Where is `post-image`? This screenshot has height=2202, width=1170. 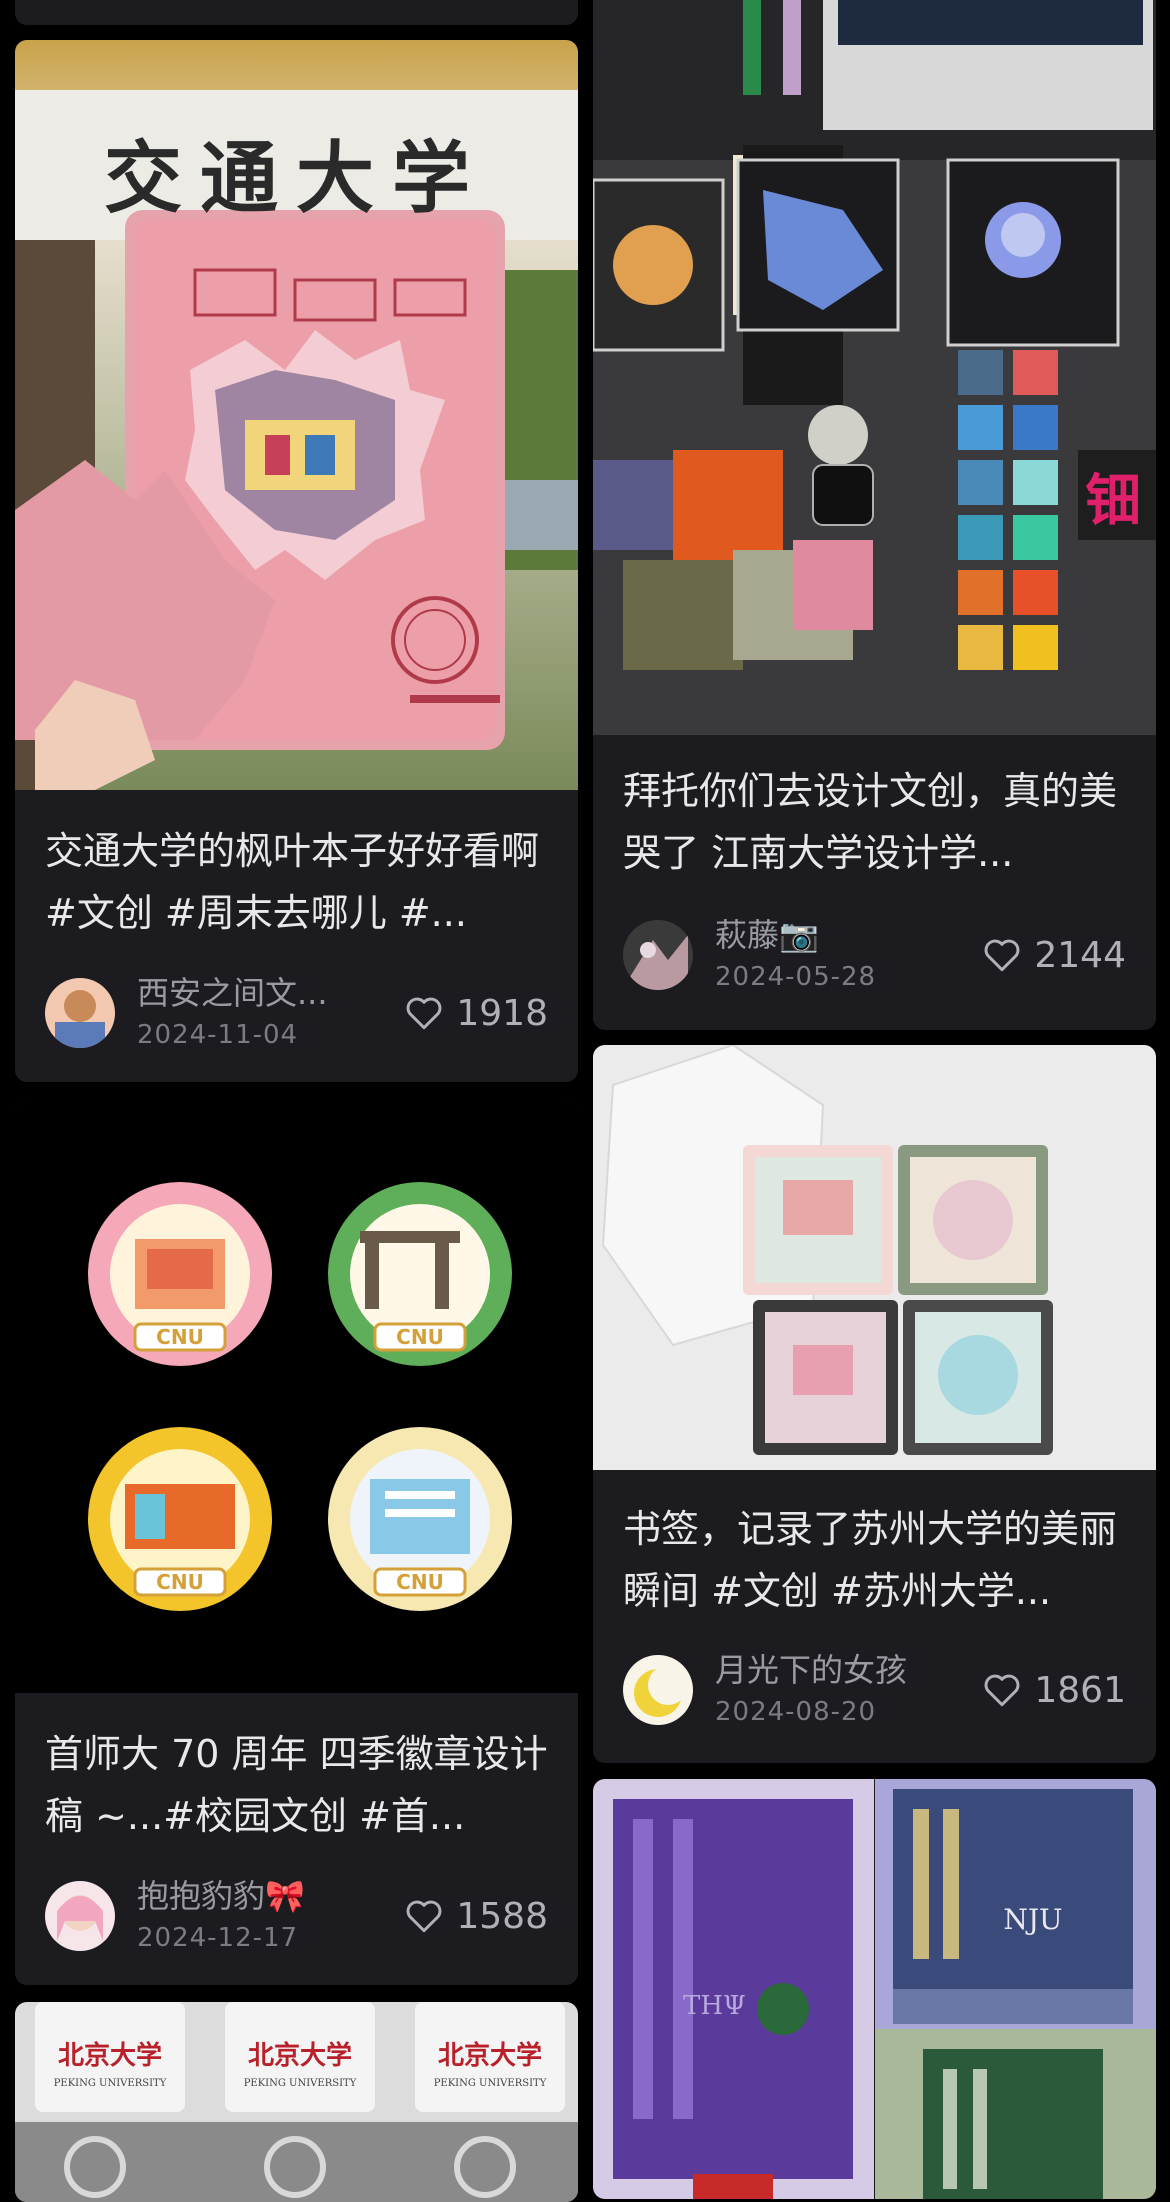 post-image is located at coordinates (874, 1257).